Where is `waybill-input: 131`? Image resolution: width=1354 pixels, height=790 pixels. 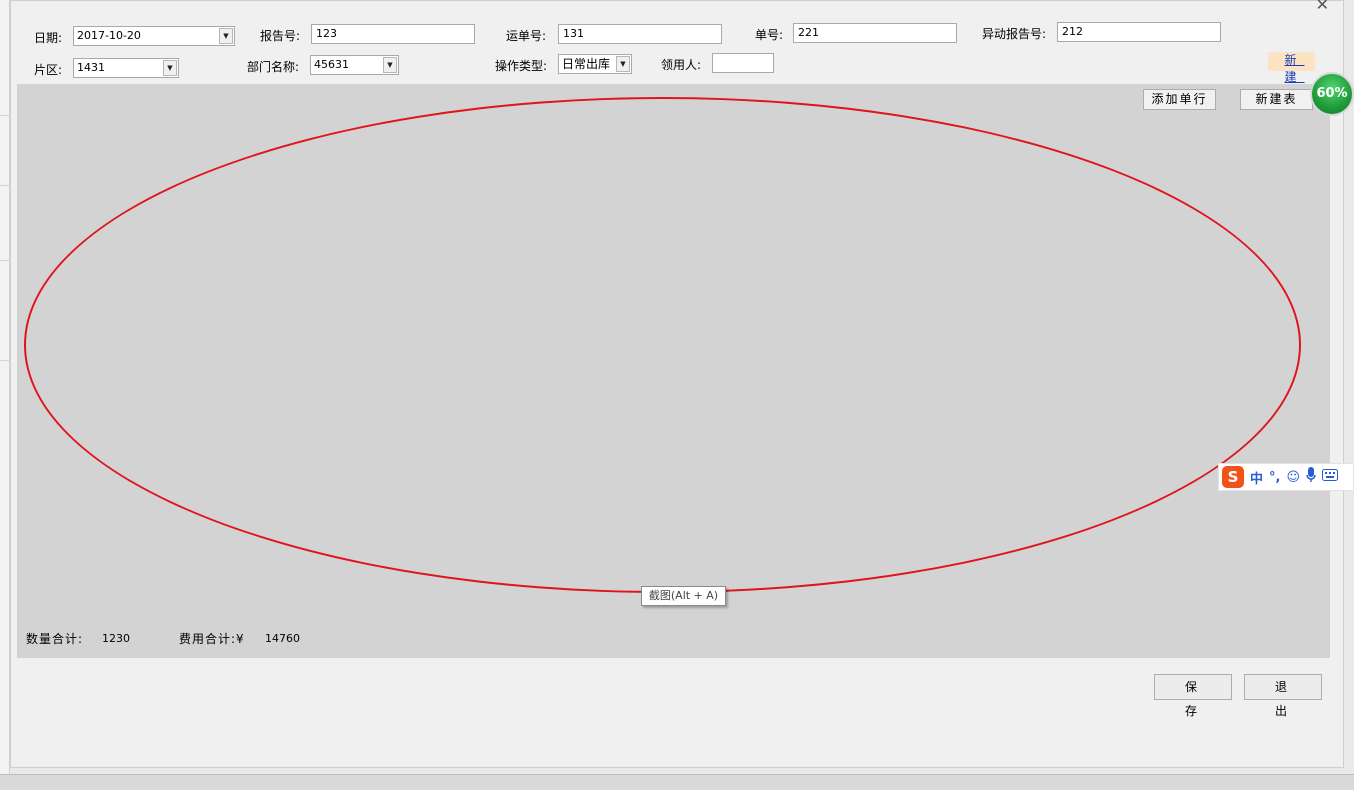 waybill-input: 131 is located at coordinates (640, 34).